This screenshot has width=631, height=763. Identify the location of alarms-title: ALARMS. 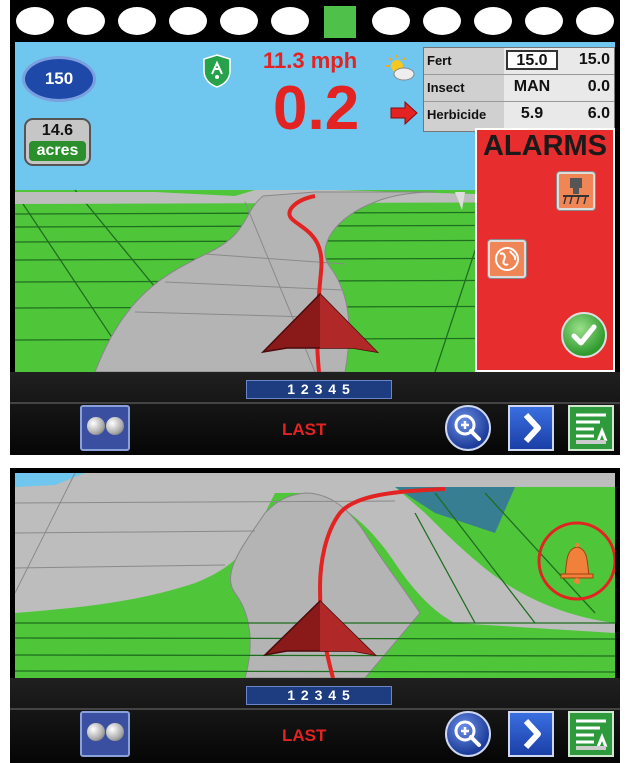
(545, 146).